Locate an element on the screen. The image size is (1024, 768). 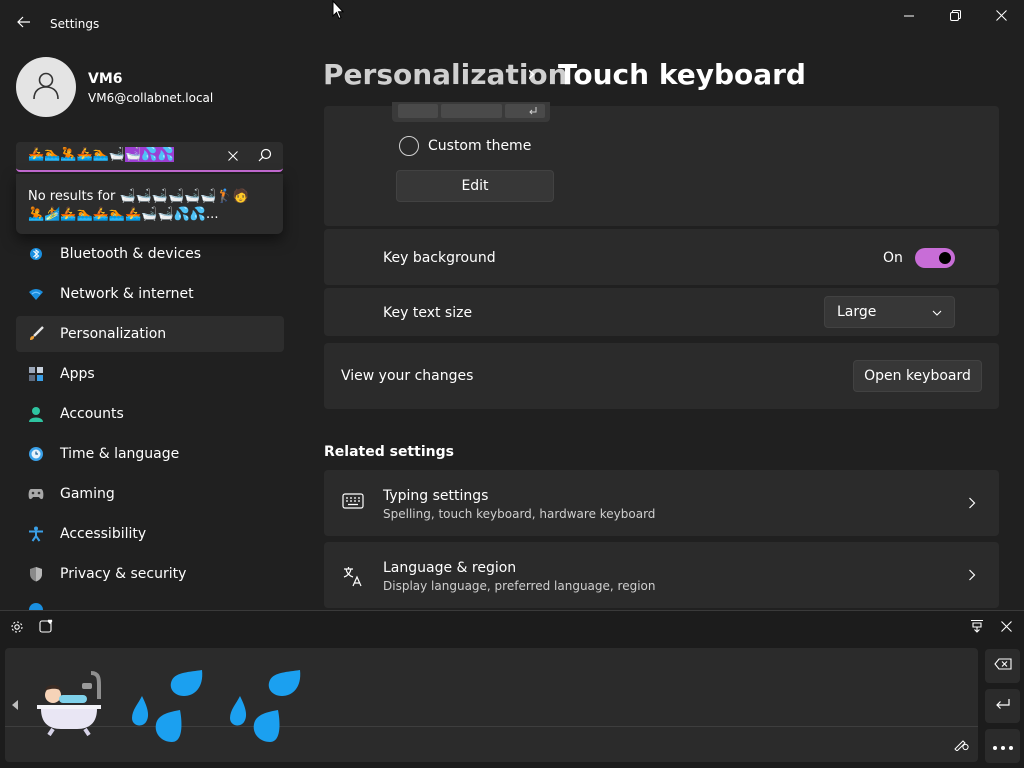
back-button is located at coordinates (24, 24).